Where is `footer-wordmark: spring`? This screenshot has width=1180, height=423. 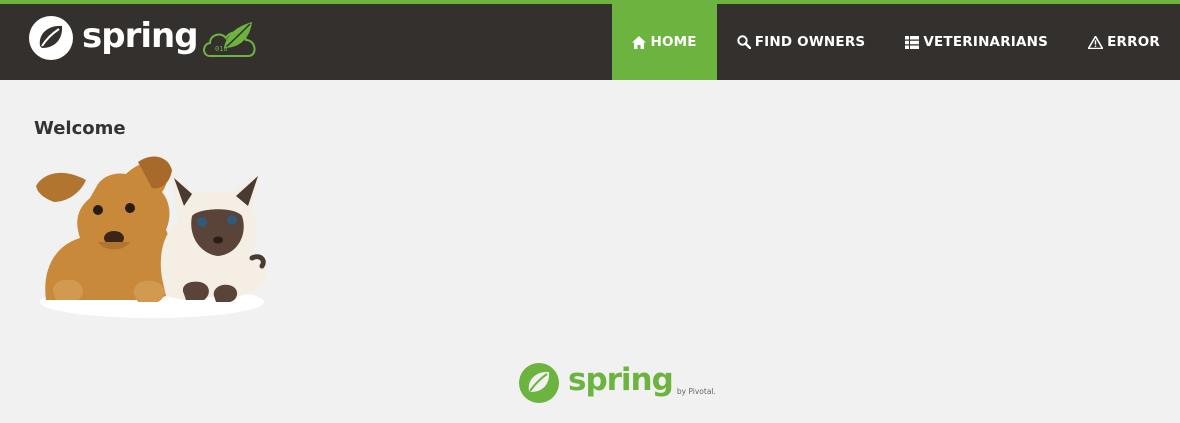
footer-wordmark: spring is located at coordinates (621, 380).